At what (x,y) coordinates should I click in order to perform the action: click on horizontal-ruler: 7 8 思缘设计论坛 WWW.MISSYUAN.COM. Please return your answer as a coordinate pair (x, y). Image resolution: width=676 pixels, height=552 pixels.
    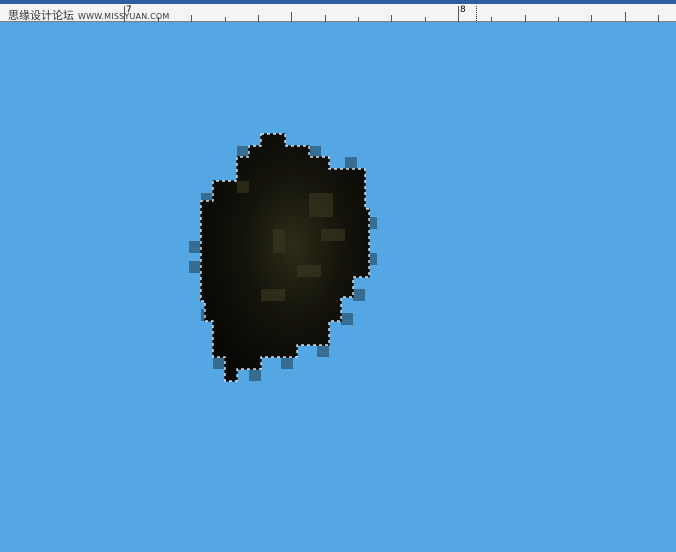
    Looking at the image, I should click on (338, 13).